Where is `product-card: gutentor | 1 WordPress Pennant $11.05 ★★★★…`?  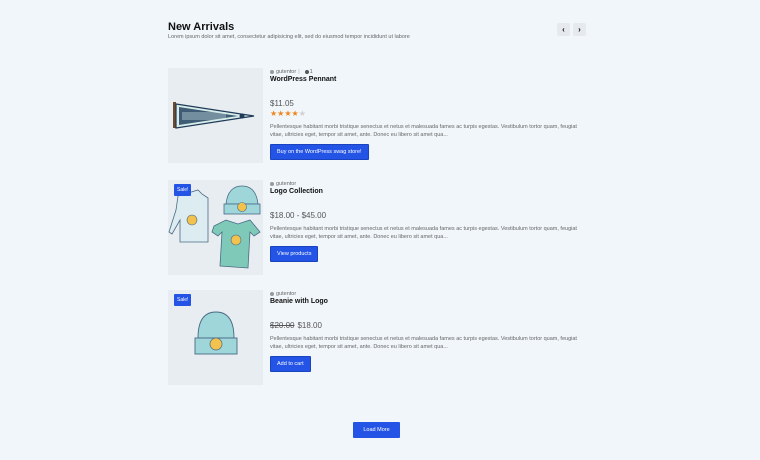
product-card: gutentor | 1 WordPress Pennant $11.05 ★★★★… is located at coordinates (378, 115).